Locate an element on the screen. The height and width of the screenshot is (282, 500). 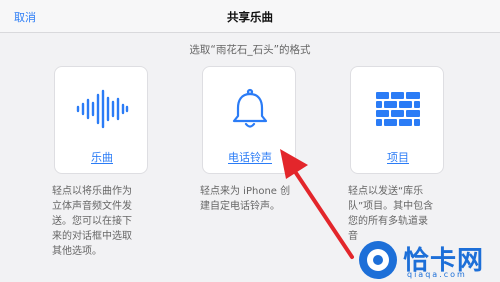
bell-icon is located at coordinates (250, 109).